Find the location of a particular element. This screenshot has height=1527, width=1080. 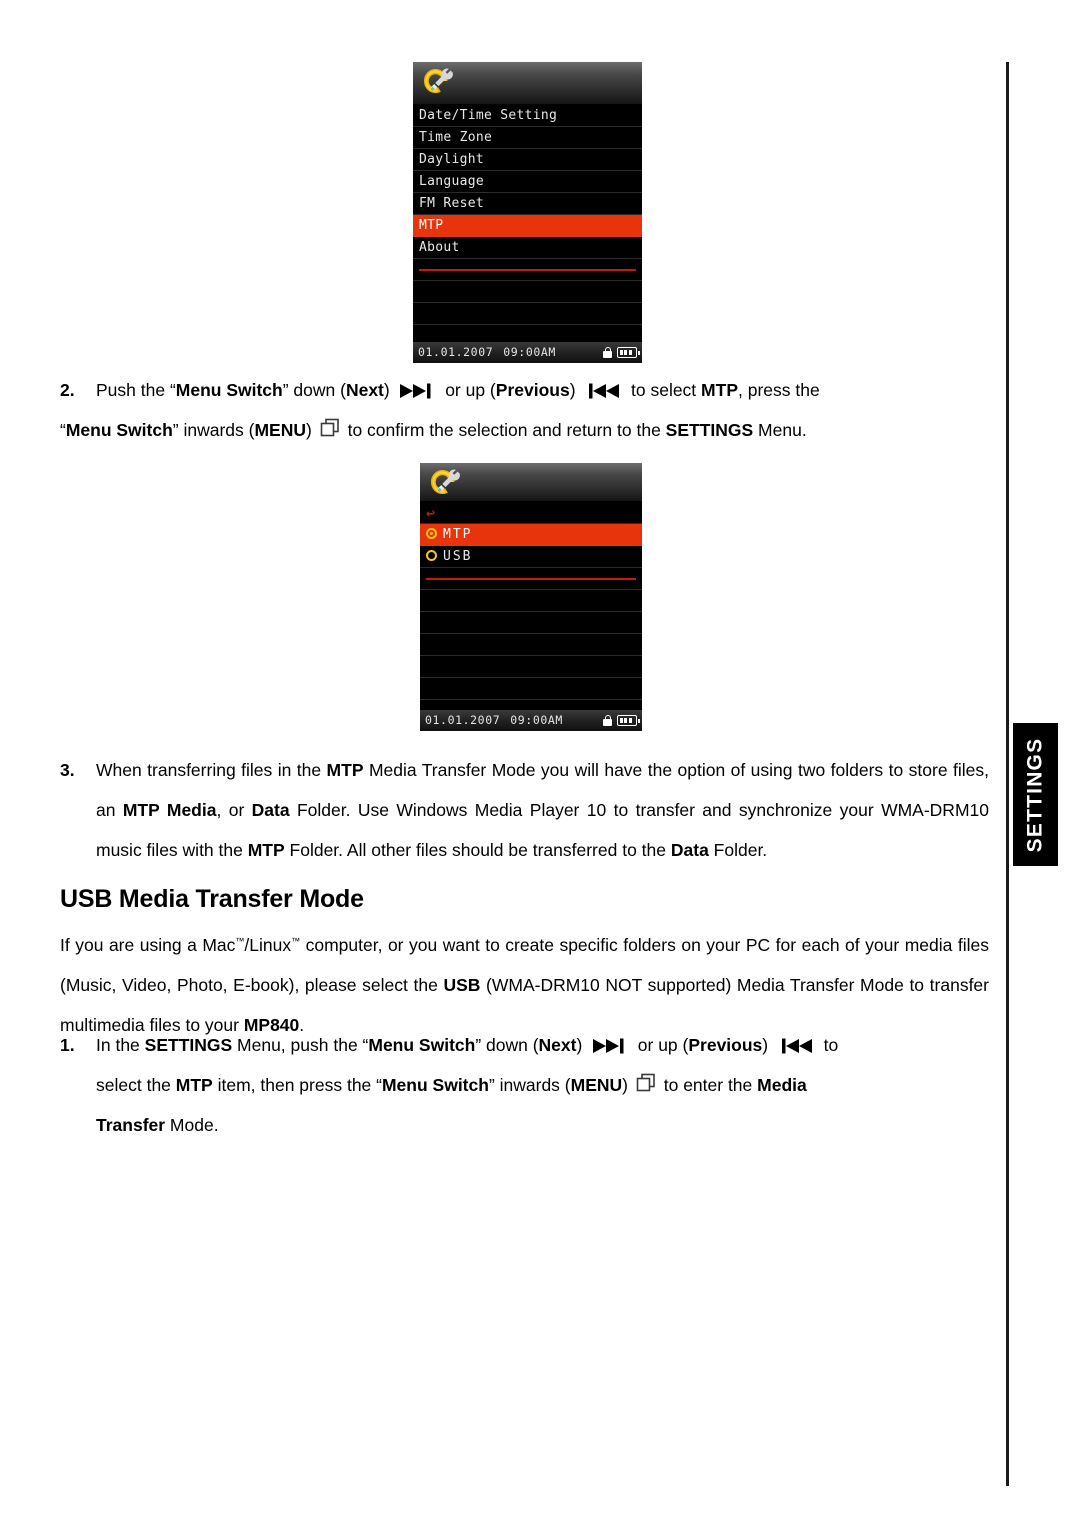

step3-t10: Data is located at coordinates (689, 850).